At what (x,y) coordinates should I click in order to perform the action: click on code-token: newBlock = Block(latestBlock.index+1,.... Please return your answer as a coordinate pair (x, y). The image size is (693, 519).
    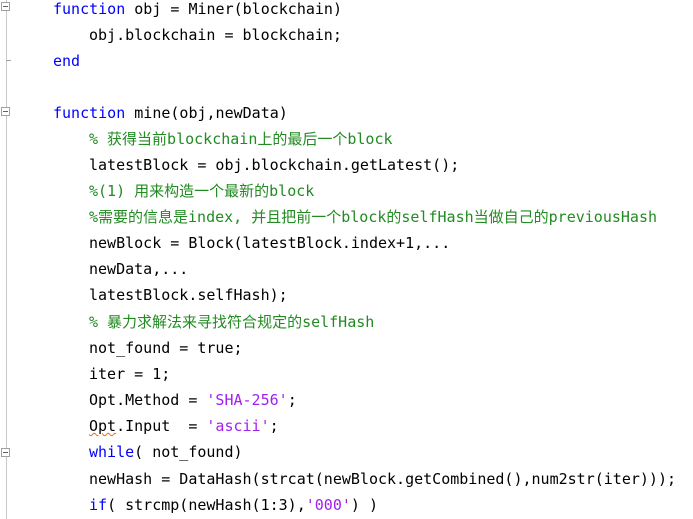
    Looking at the image, I should click on (270, 243).